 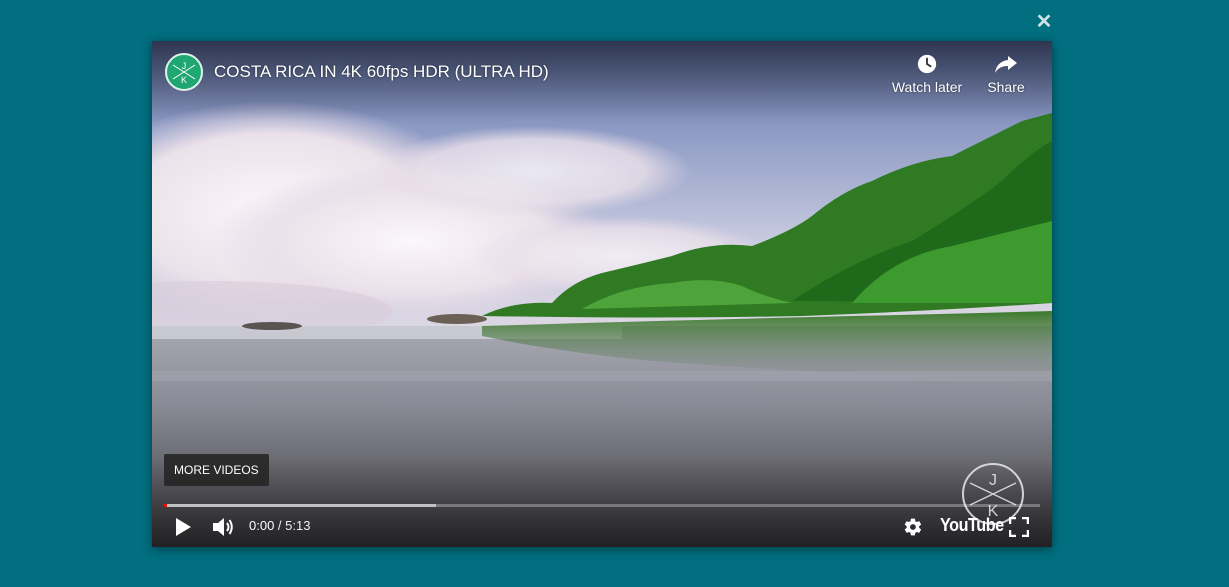 I want to click on jk-logo-icon: J K, so click(x=184, y=73).